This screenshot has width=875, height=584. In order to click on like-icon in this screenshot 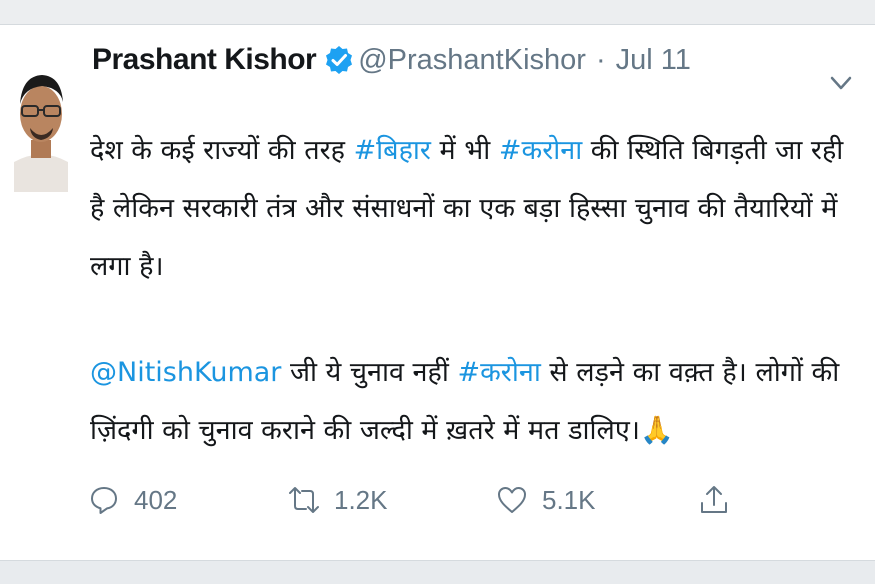, I will do `click(512, 500)`.